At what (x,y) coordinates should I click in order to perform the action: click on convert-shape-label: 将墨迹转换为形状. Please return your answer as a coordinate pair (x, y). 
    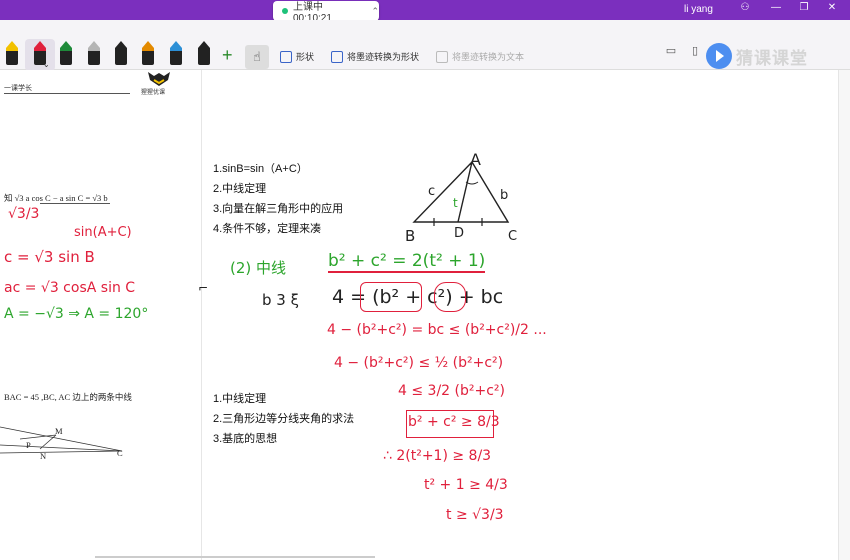
    Looking at the image, I should click on (383, 57).